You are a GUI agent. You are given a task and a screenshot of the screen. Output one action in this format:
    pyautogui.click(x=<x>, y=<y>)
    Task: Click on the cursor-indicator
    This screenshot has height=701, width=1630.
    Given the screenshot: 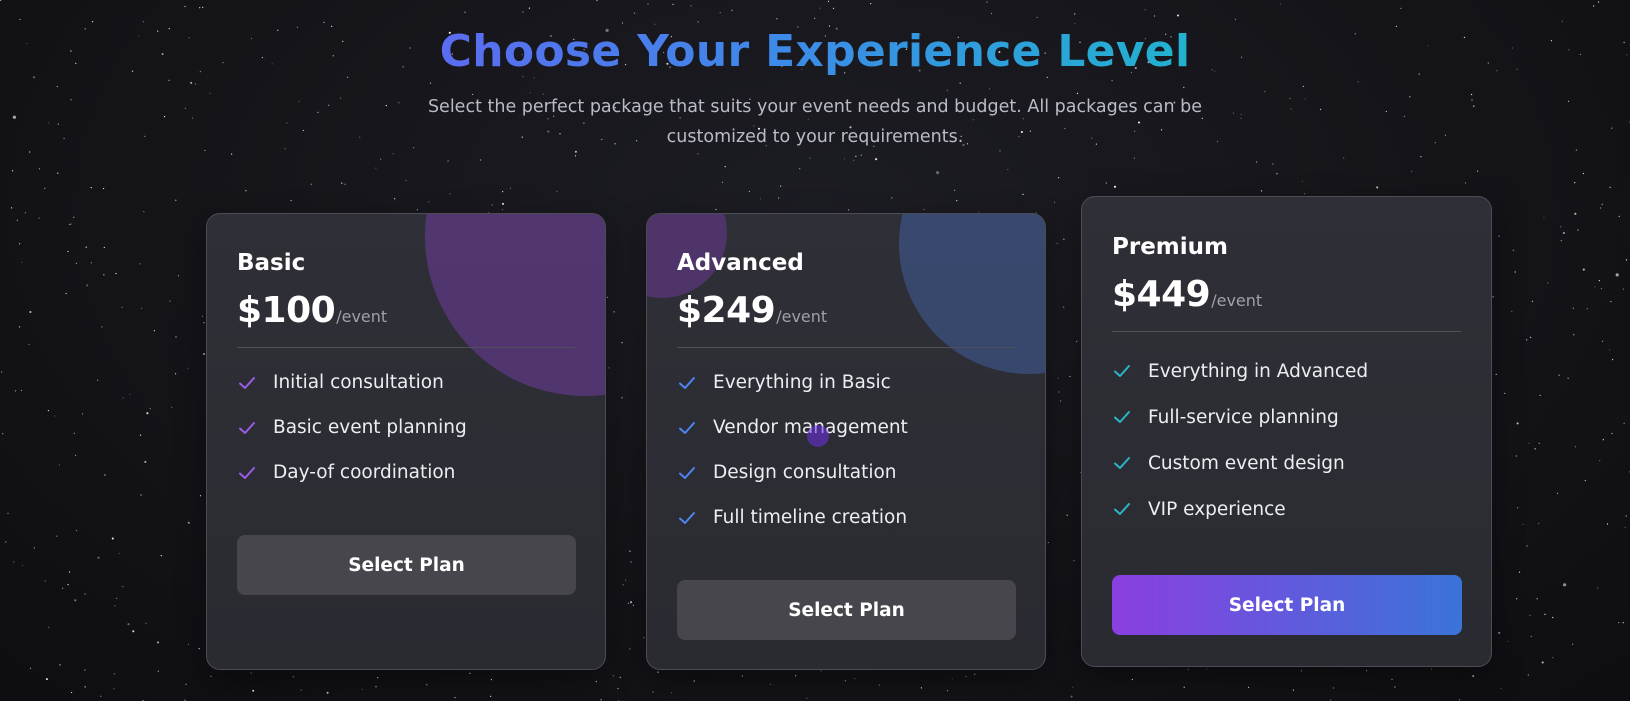 What is the action you would take?
    pyautogui.click(x=818, y=436)
    